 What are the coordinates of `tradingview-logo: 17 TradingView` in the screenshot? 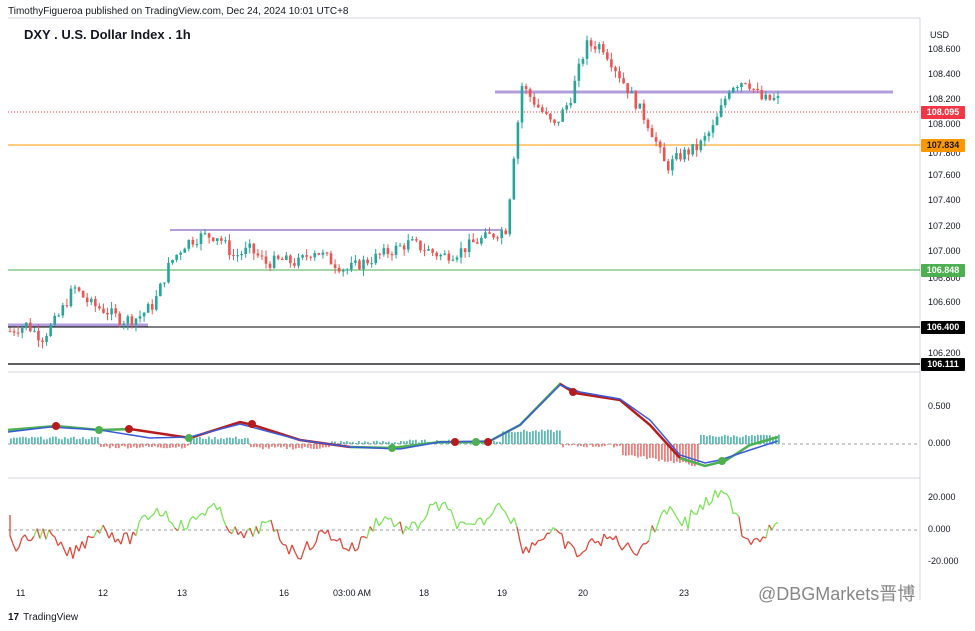 It's located at (43, 617).